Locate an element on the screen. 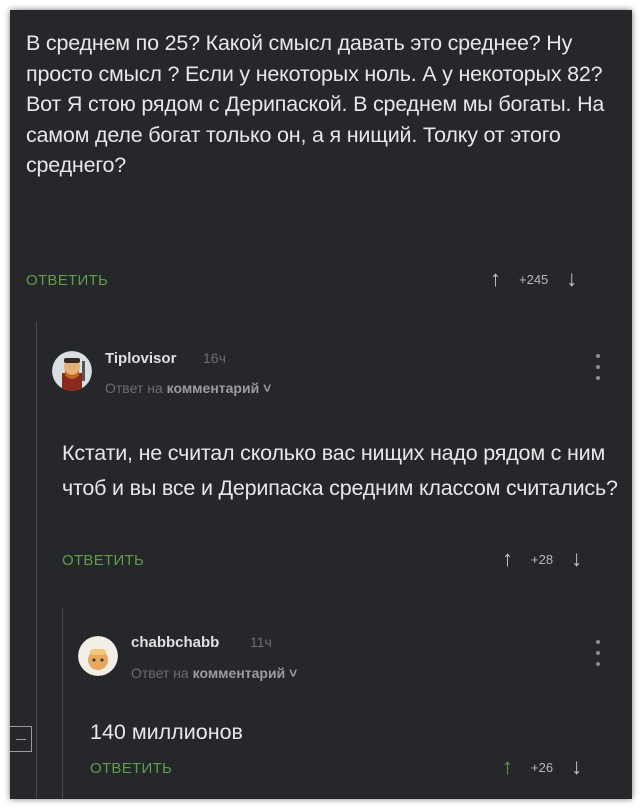  username: chabbchabb is located at coordinates (175, 642).